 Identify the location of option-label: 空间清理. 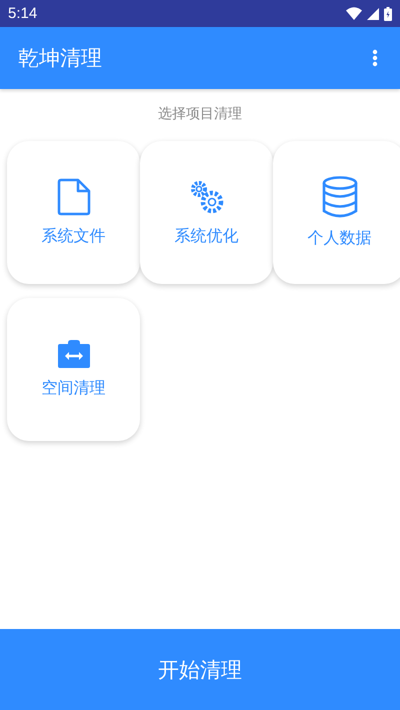
(74, 388).